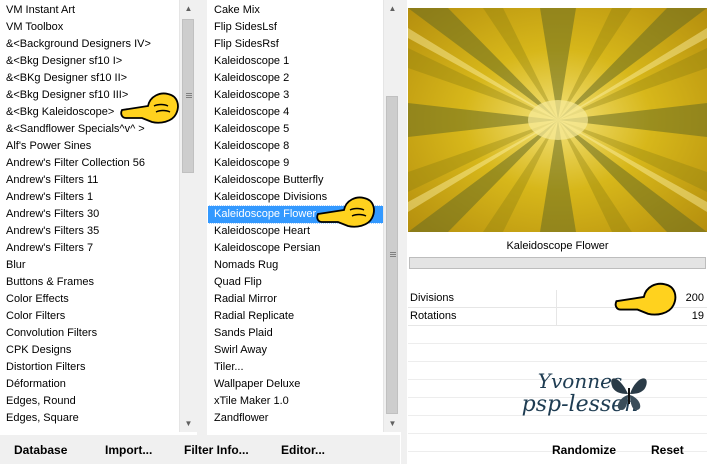  Describe the element at coordinates (89, 231) in the screenshot. I see `category-item: Andrew's Filters 35` at that location.